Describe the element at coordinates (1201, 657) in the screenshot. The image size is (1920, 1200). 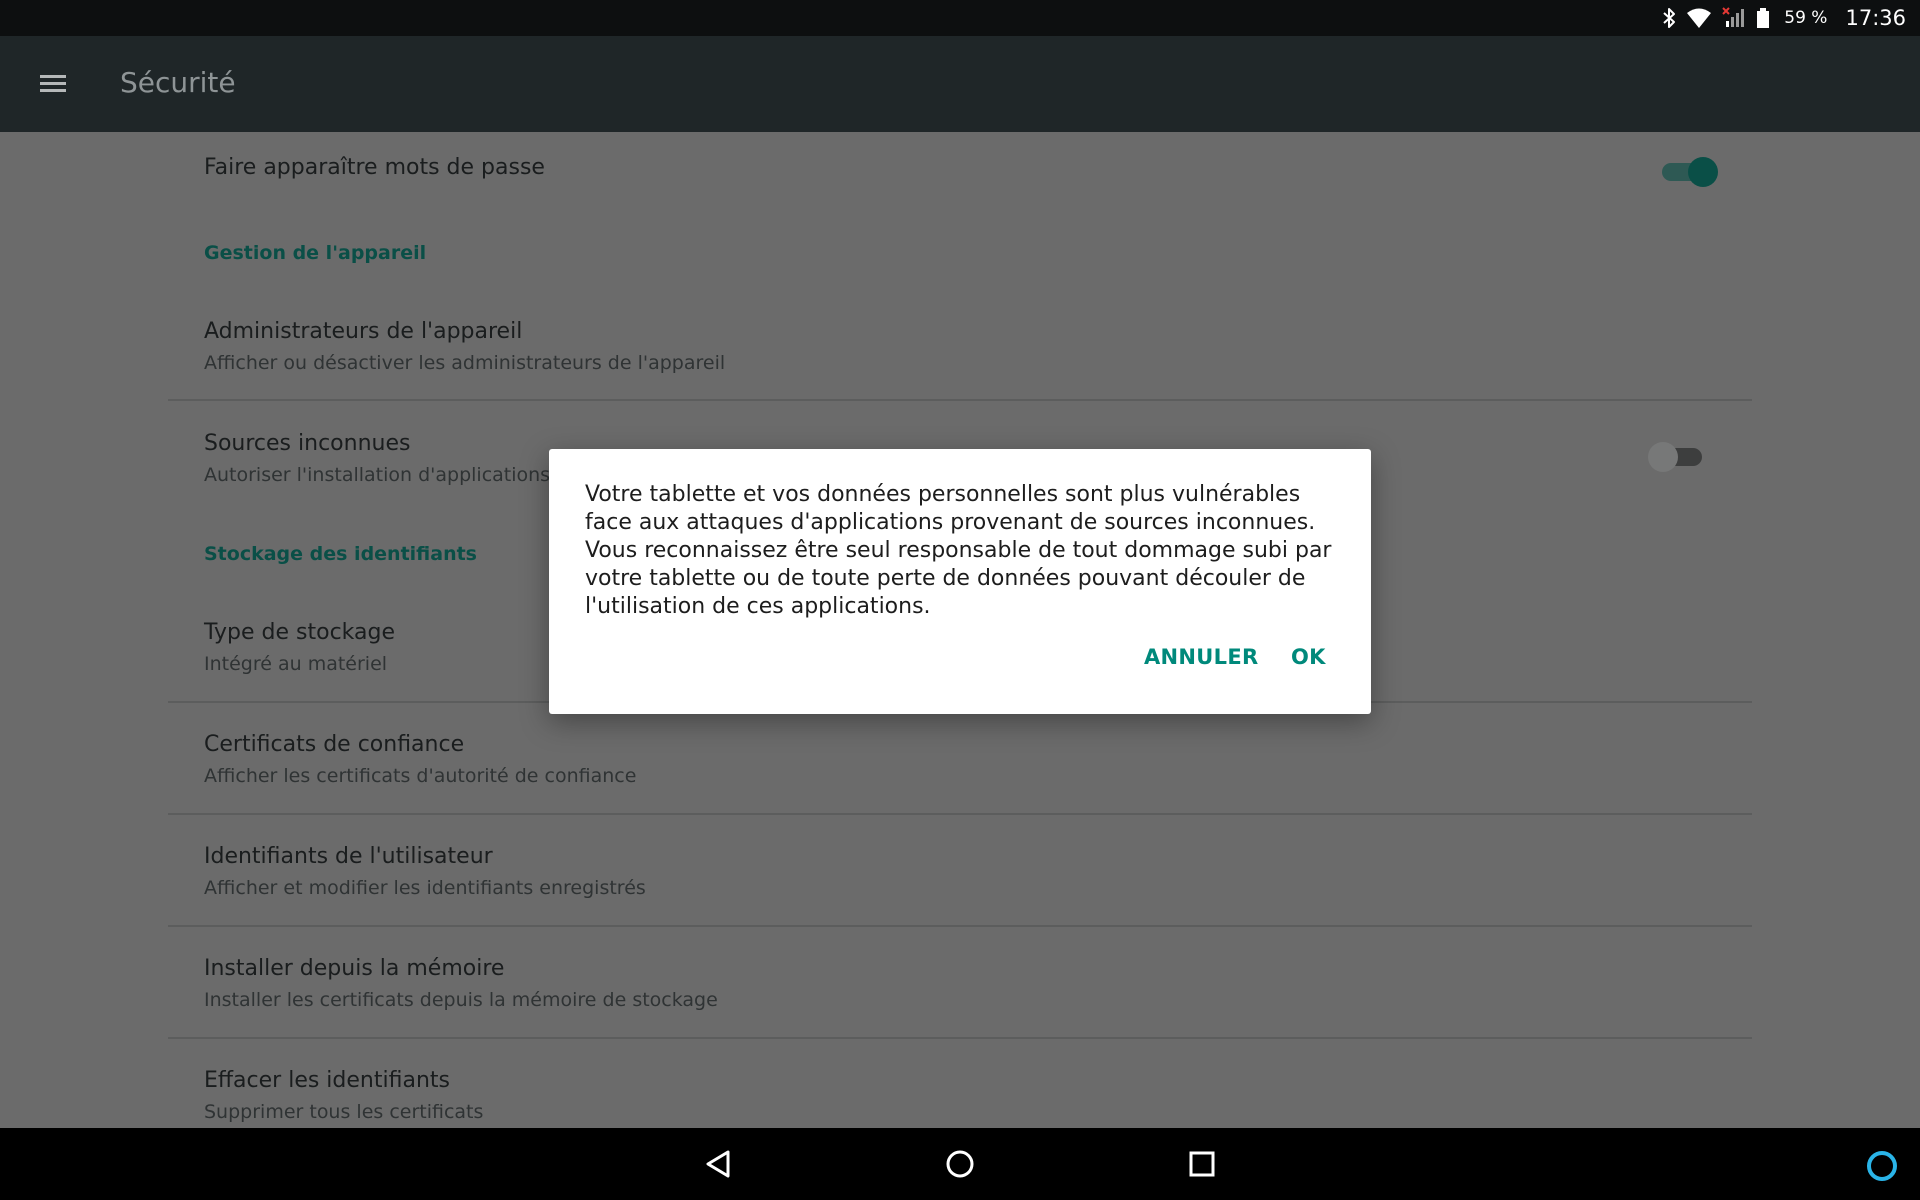
I see `cancel-button: ANNULER` at that location.